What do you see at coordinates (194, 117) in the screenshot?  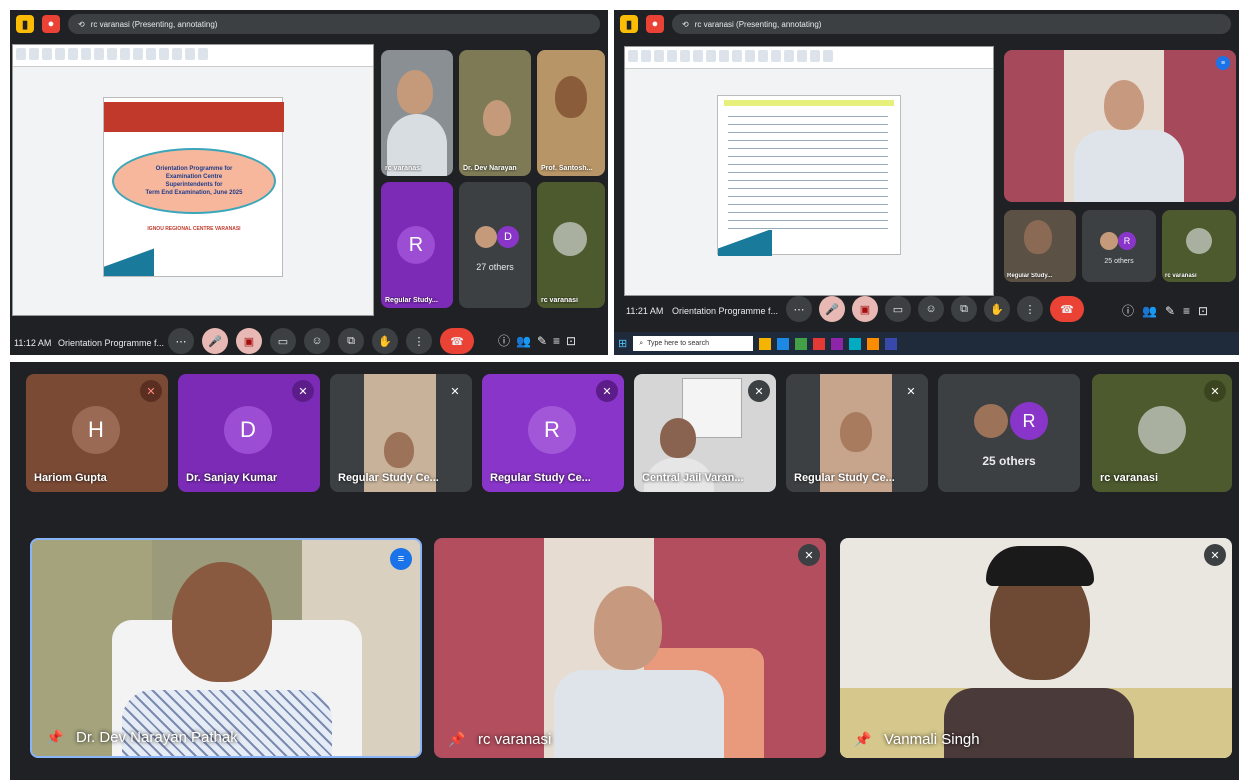 I see `slide-header-band` at bounding box center [194, 117].